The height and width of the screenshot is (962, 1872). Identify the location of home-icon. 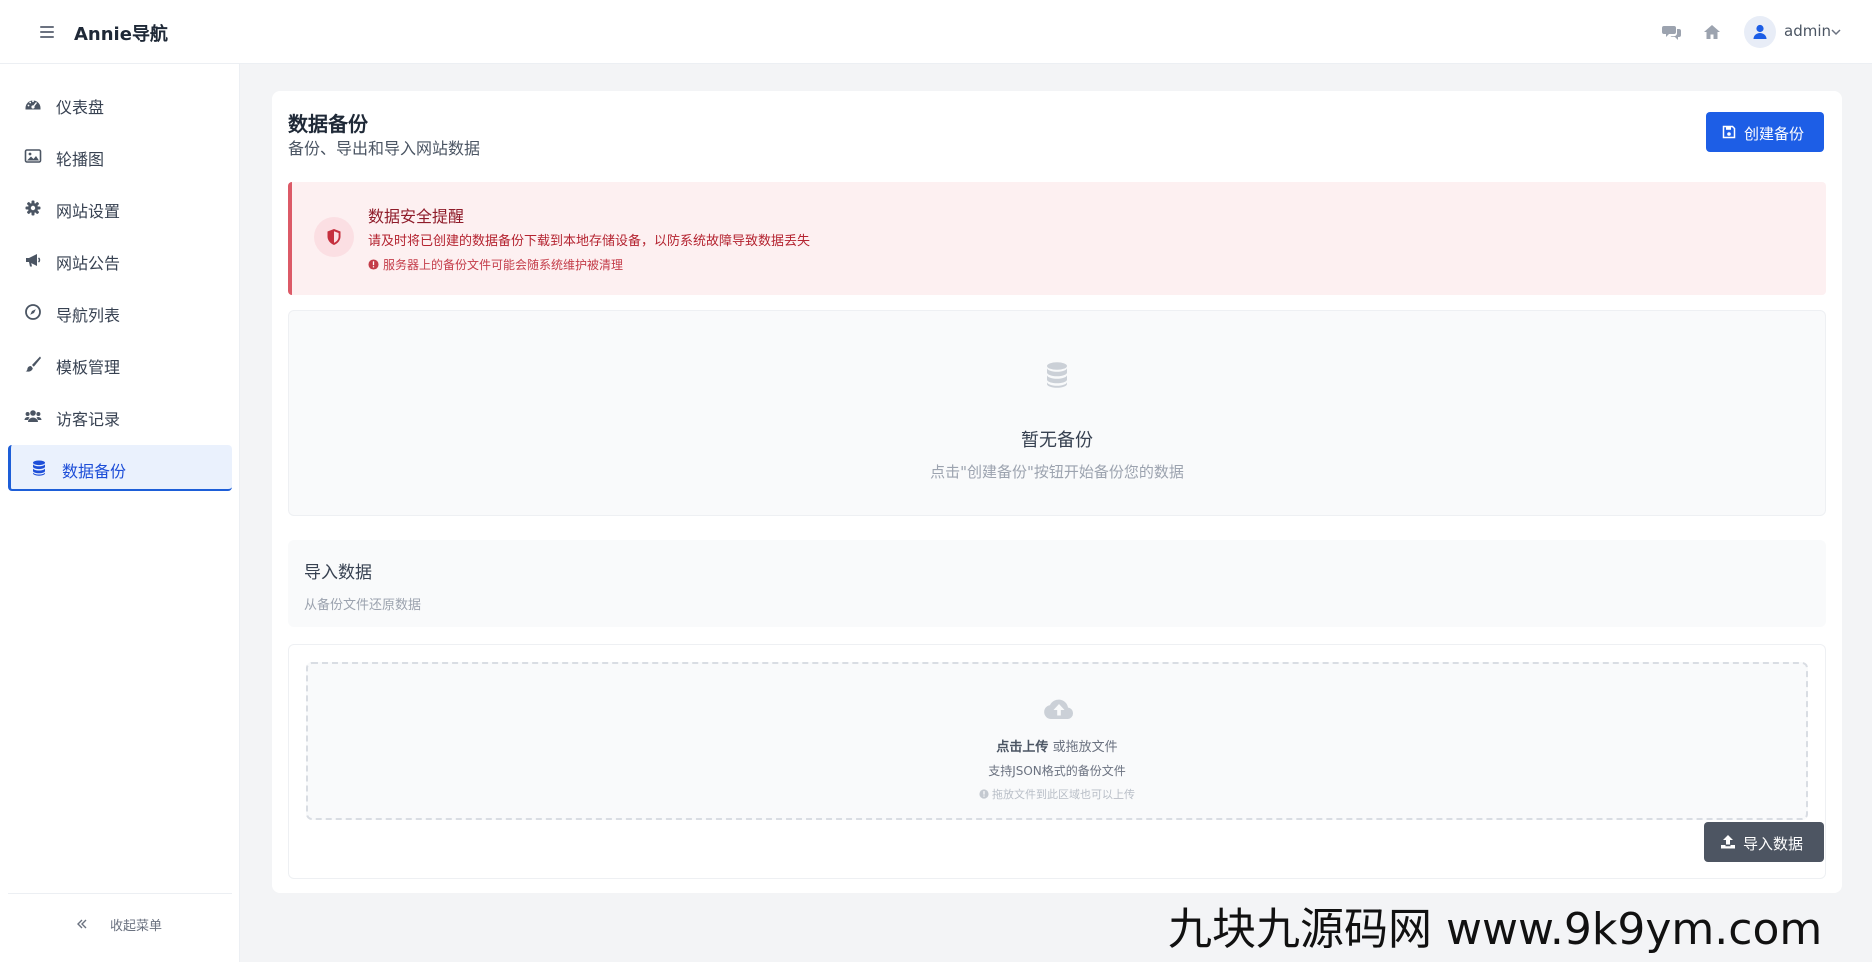
(1712, 32).